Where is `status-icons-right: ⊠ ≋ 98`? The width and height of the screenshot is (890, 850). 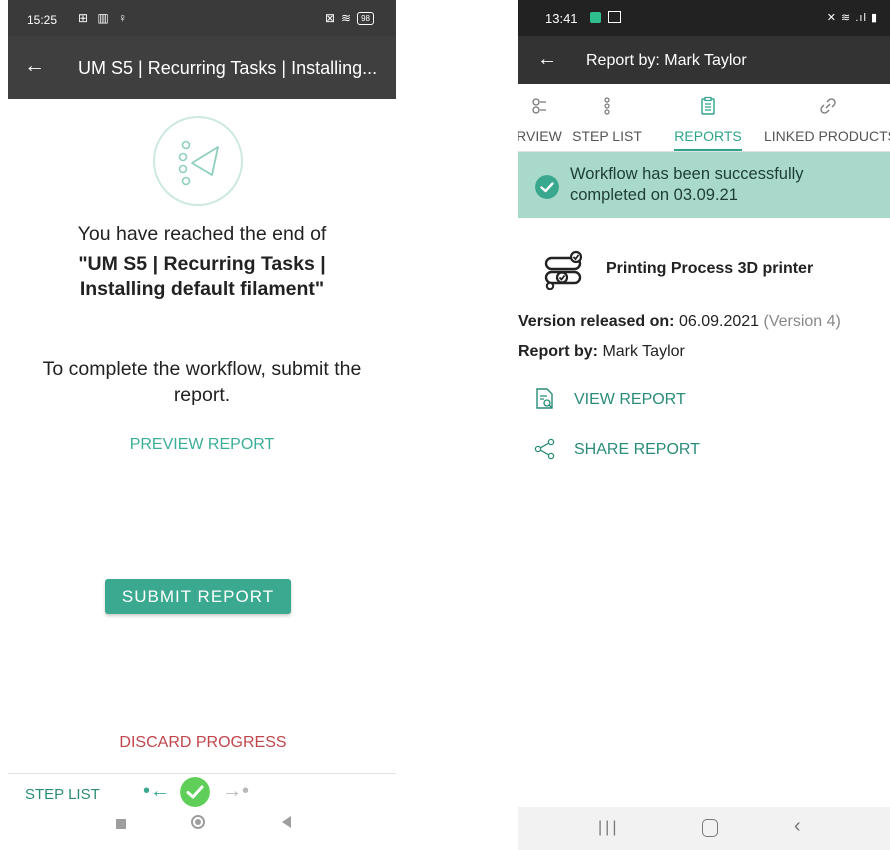 status-icons-right: ⊠ ≋ 98 is located at coordinates (349, 18).